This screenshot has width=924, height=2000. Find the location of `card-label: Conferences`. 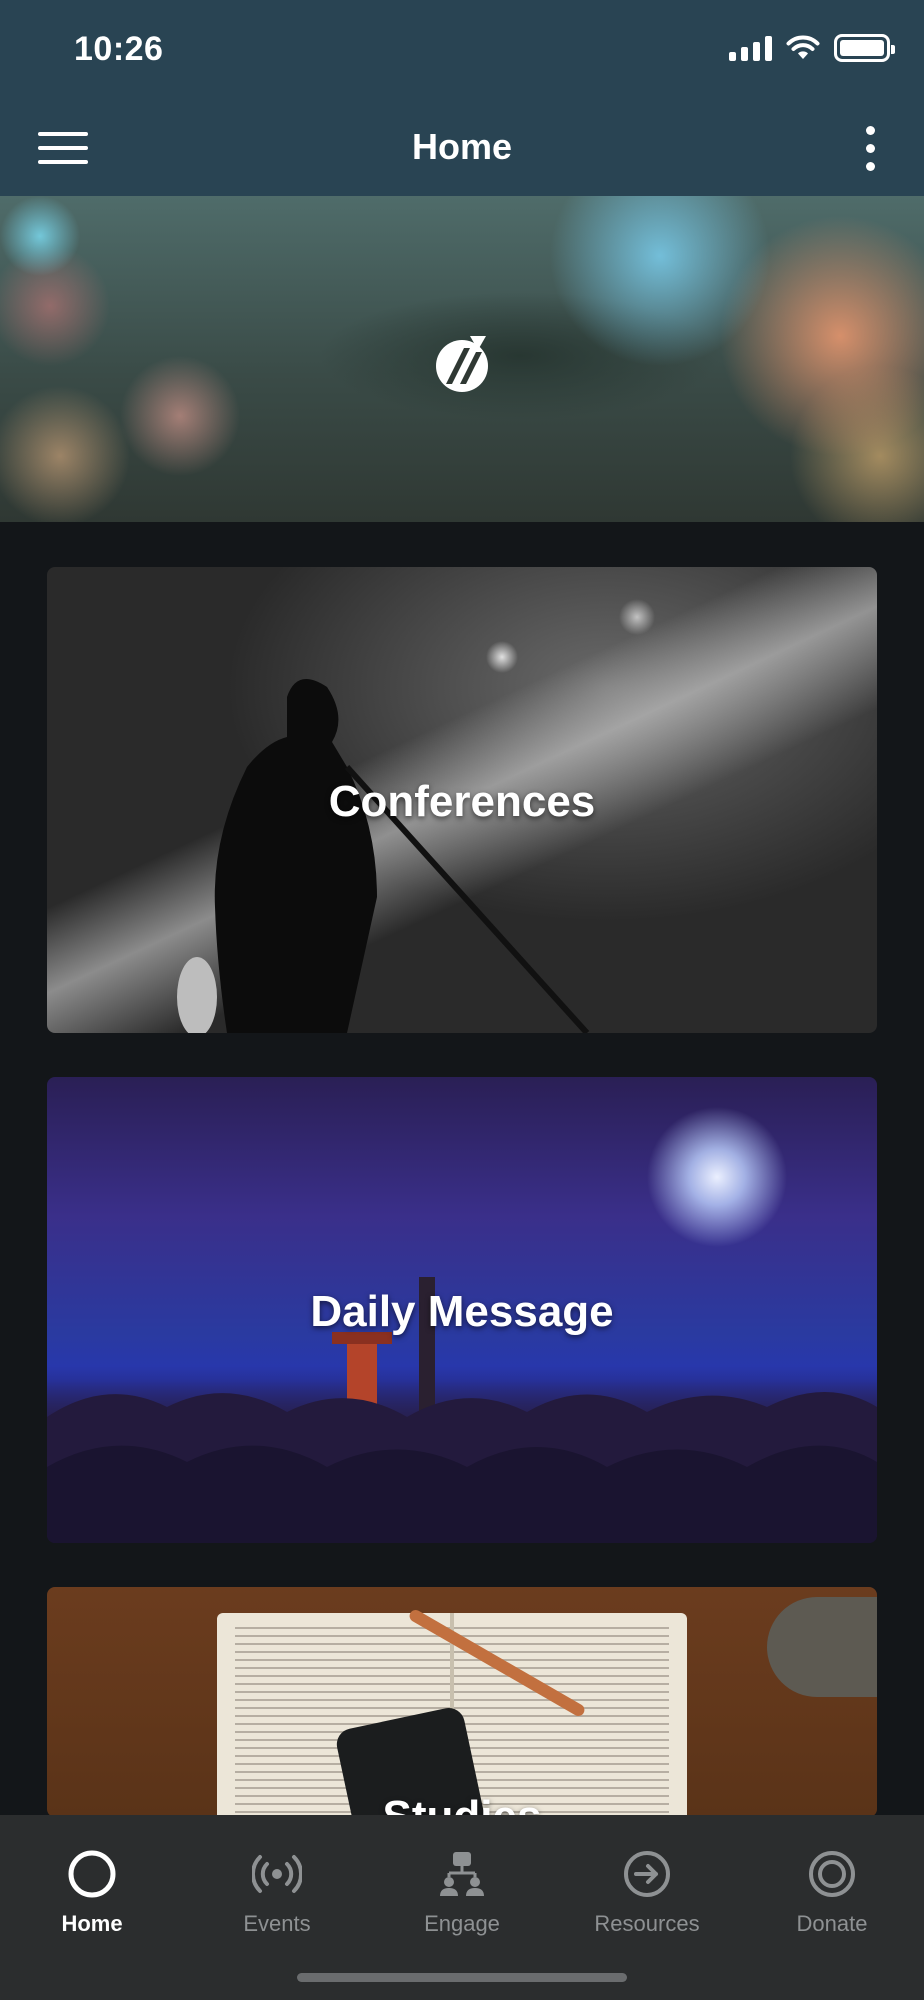

card-label: Conferences is located at coordinates (462, 801).